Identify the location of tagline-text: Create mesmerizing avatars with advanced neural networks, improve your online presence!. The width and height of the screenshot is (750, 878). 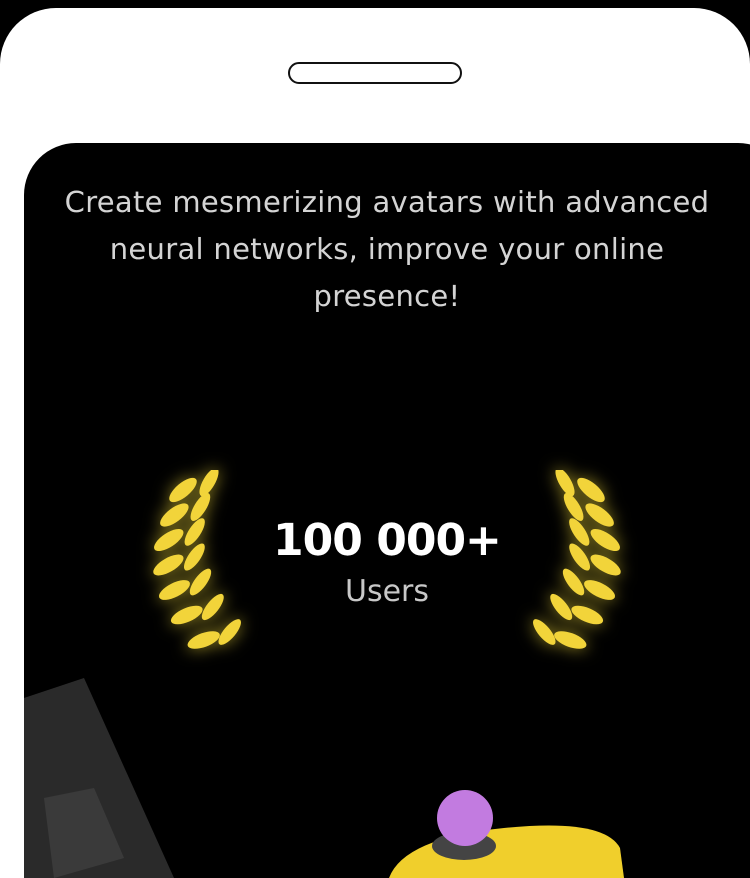
(387, 249).